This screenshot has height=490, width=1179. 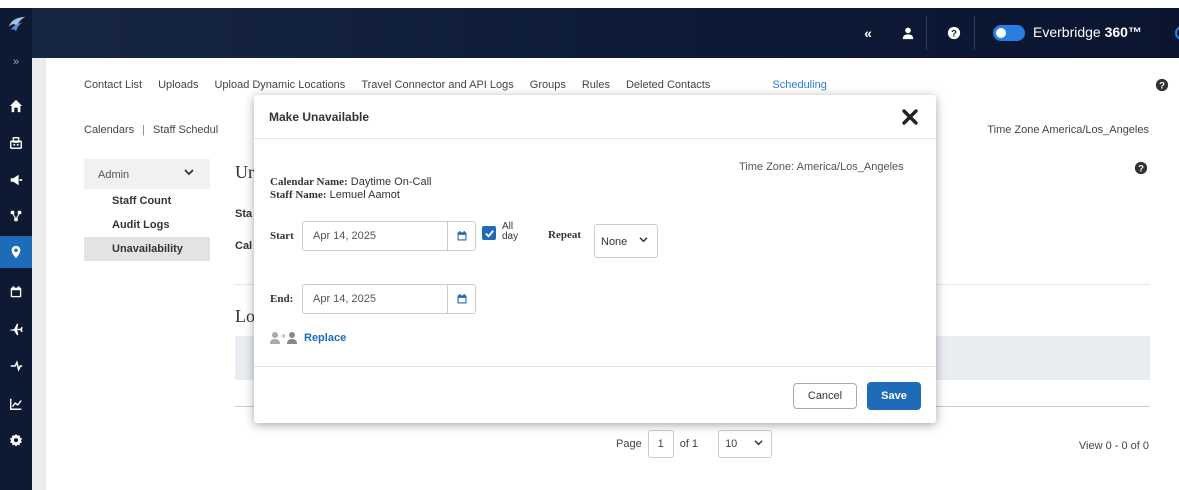 What do you see at coordinates (548, 85) in the screenshot?
I see `tab-groups: Groups` at bounding box center [548, 85].